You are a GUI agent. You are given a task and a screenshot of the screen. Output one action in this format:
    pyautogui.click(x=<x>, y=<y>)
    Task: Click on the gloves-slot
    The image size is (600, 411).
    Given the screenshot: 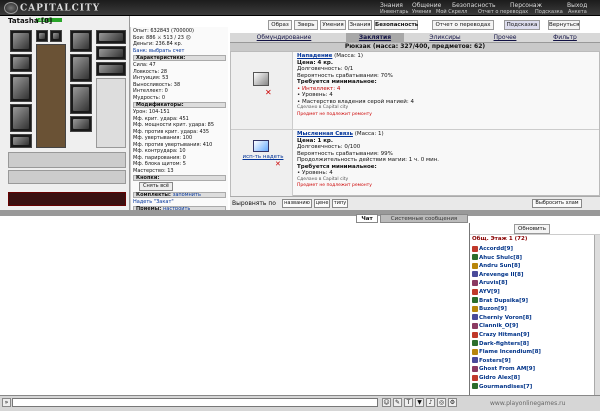 What is the action you would take?
    pyautogui.click(x=81, y=41)
    